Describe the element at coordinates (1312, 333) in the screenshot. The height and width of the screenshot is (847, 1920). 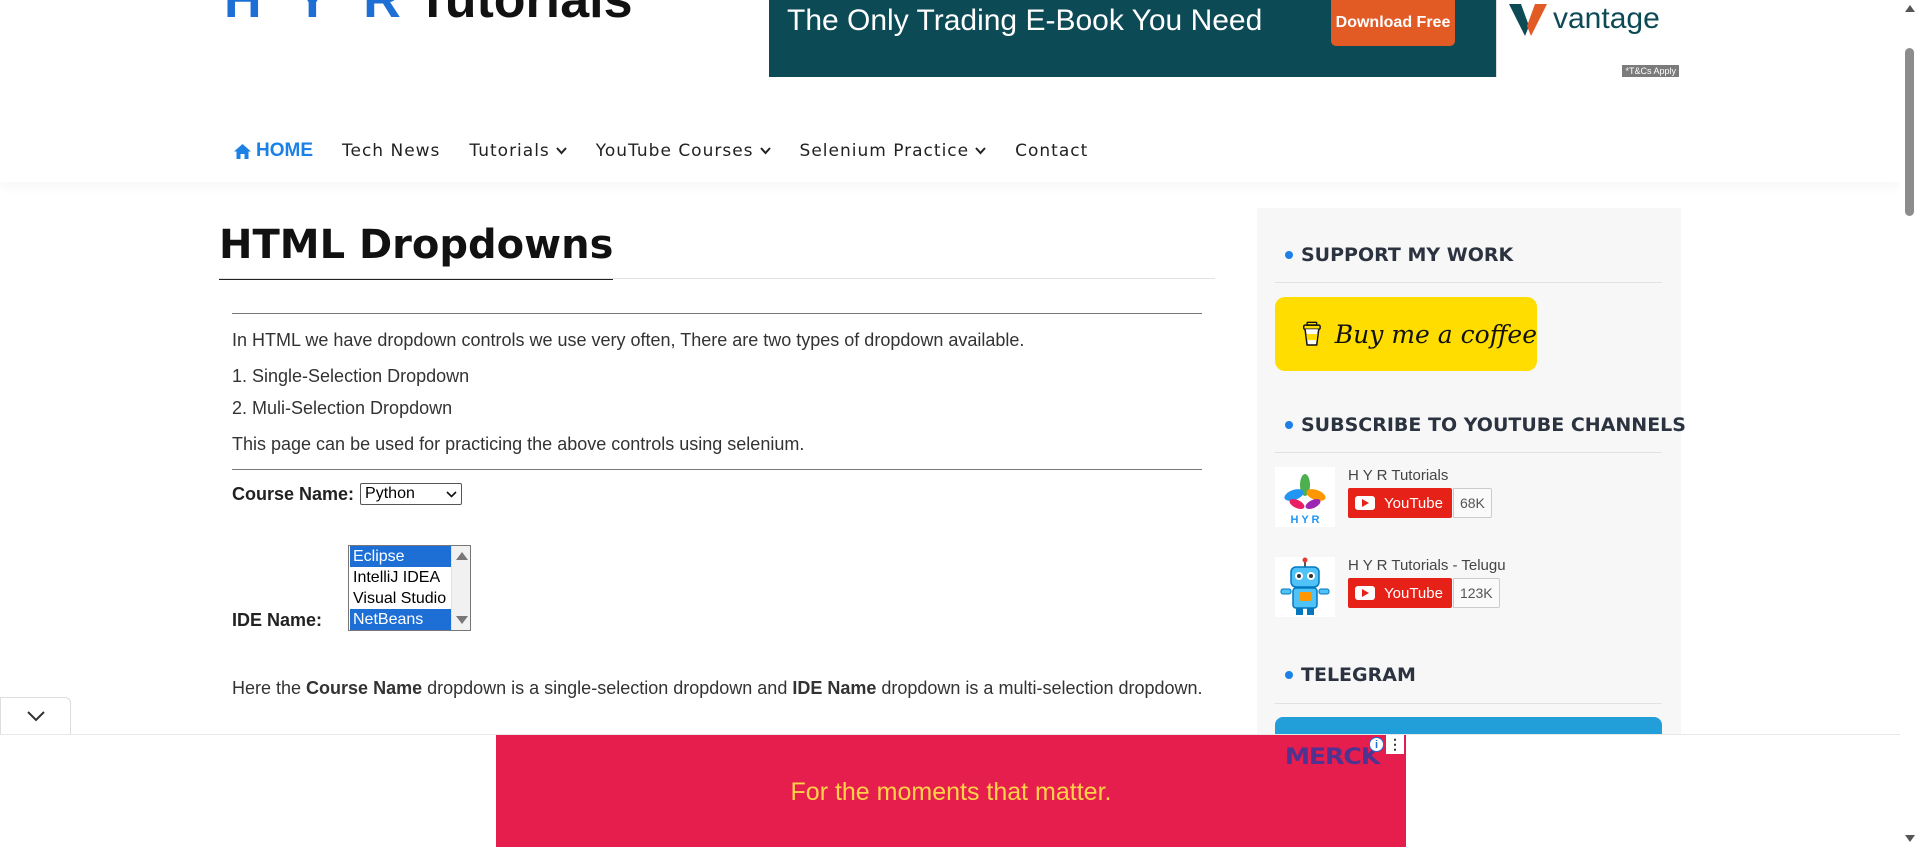
I see `coffee-cup-icon` at that location.